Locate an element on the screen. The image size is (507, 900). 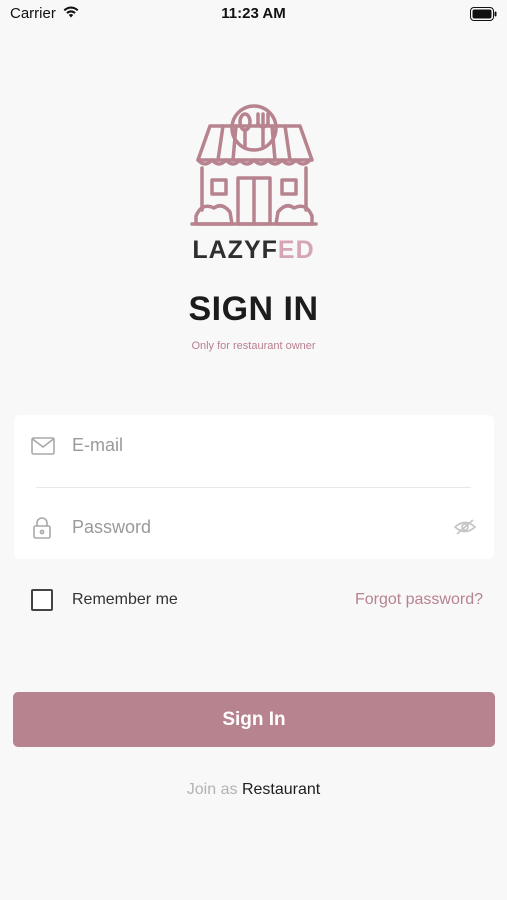
email-field is located at coordinates (252, 445).